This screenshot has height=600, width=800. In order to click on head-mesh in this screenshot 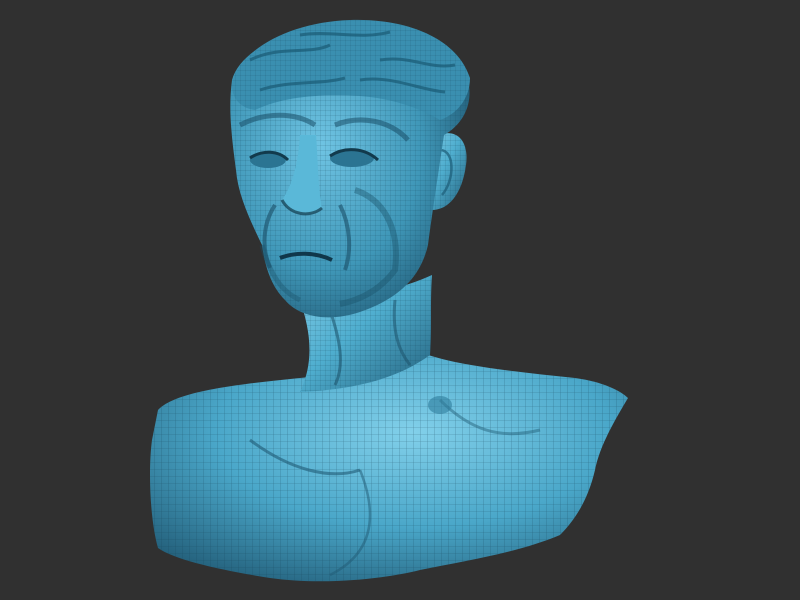, I will do `click(350, 168)`.